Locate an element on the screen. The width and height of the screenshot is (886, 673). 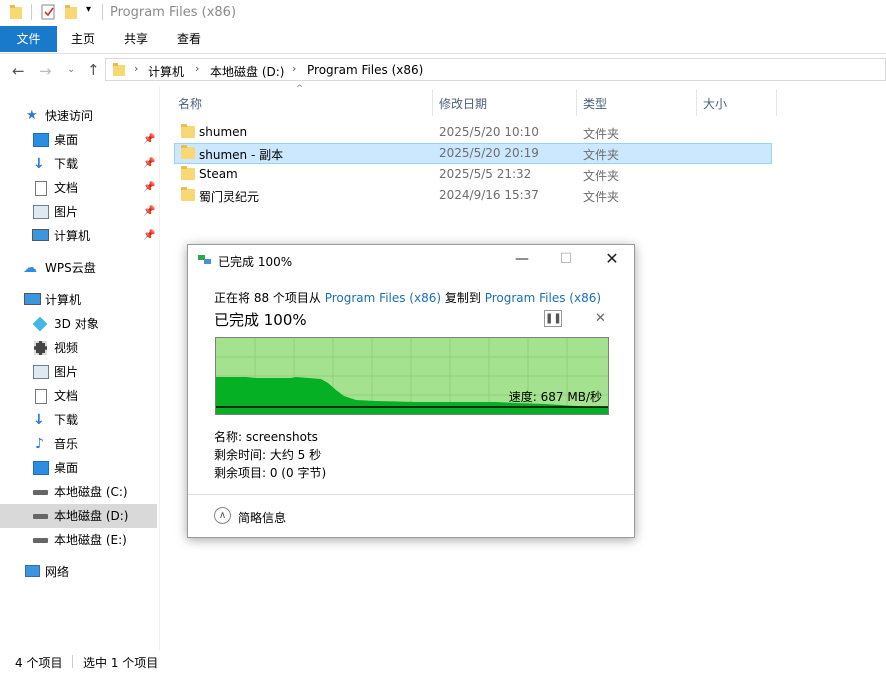
column-header-size: 大小 is located at coordinates (715, 103).